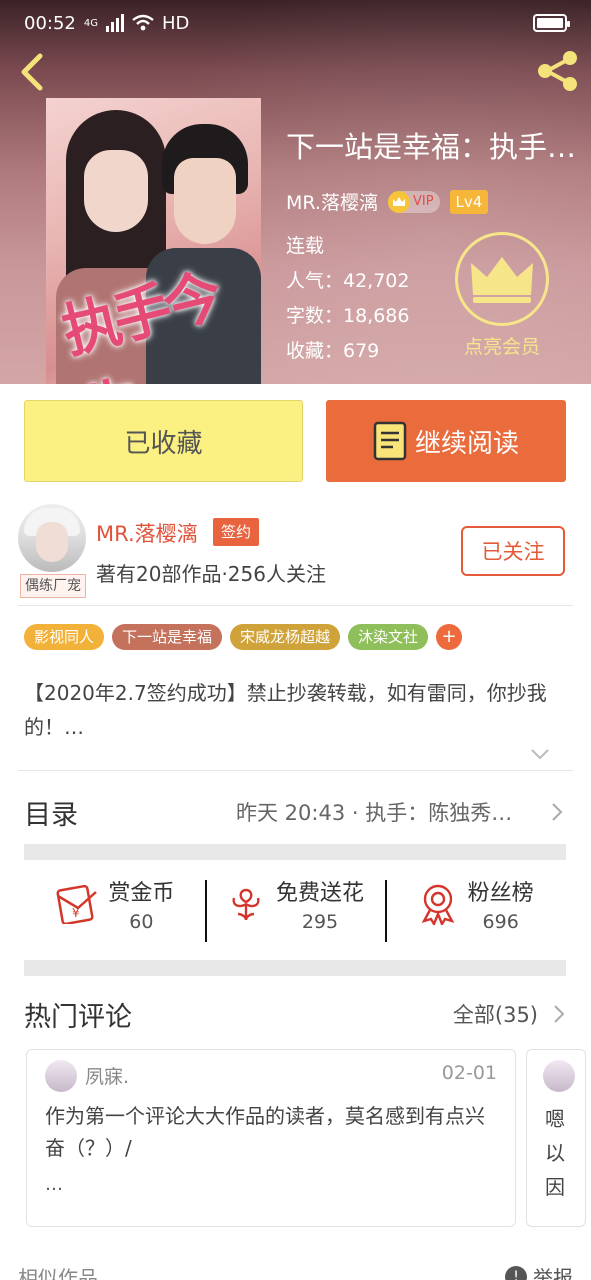 The image size is (591, 1280). What do you see at coordinates (163, 441) in the screenshot?
I see `collected-button: 已收藏` at bounding box center [163, 441].